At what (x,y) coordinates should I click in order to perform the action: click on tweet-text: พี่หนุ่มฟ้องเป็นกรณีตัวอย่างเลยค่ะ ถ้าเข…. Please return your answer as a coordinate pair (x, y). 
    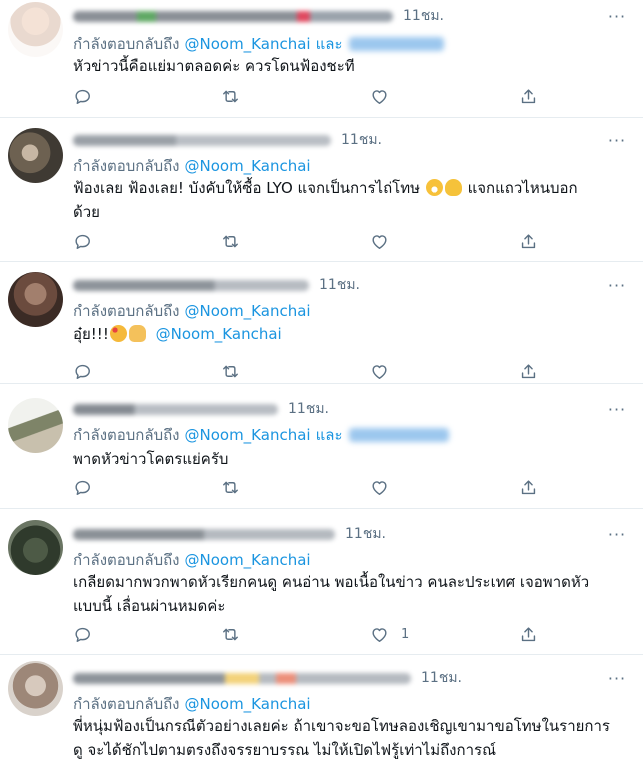
    Looking at the image, I should click on (353, 737).